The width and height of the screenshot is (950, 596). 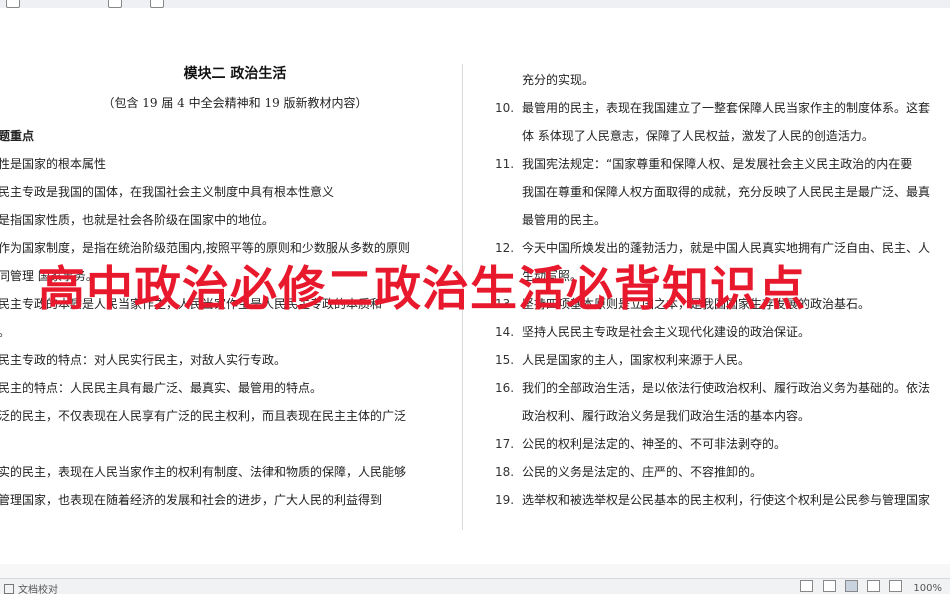 What do you see at coordinates (505, 472) in the screenshot?
I see `item-number: 18.` at bounding box center [505, 472].